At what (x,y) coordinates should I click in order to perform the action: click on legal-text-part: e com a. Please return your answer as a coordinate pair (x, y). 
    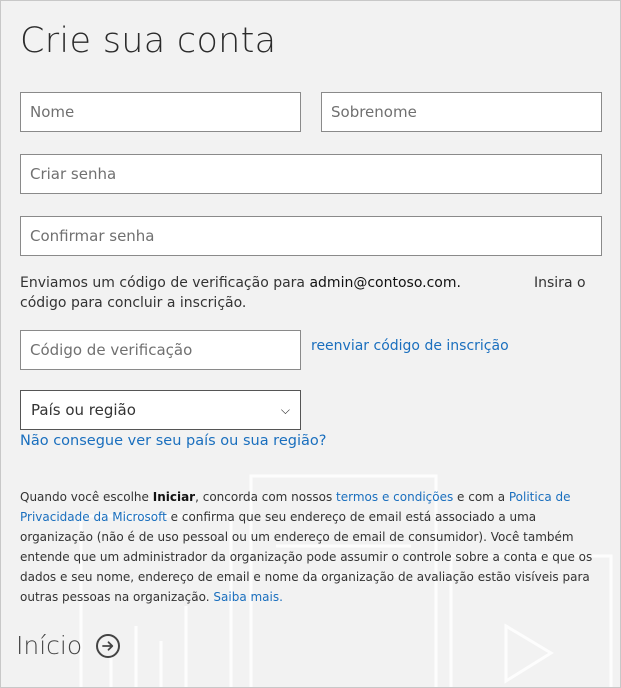
    Looking at the image, I should click on (481, 497).